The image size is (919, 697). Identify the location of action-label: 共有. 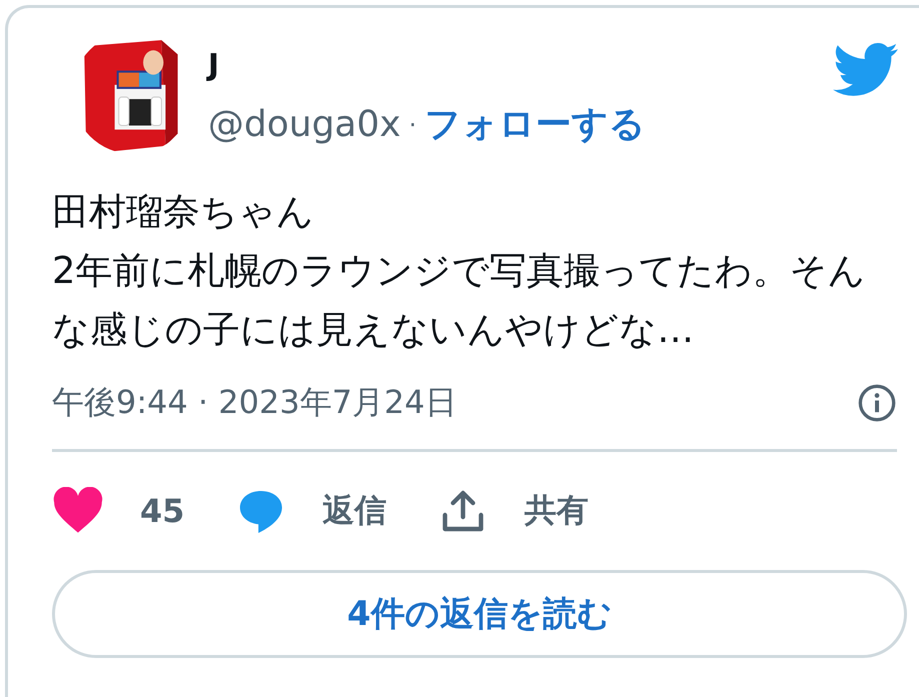
(556, 510).